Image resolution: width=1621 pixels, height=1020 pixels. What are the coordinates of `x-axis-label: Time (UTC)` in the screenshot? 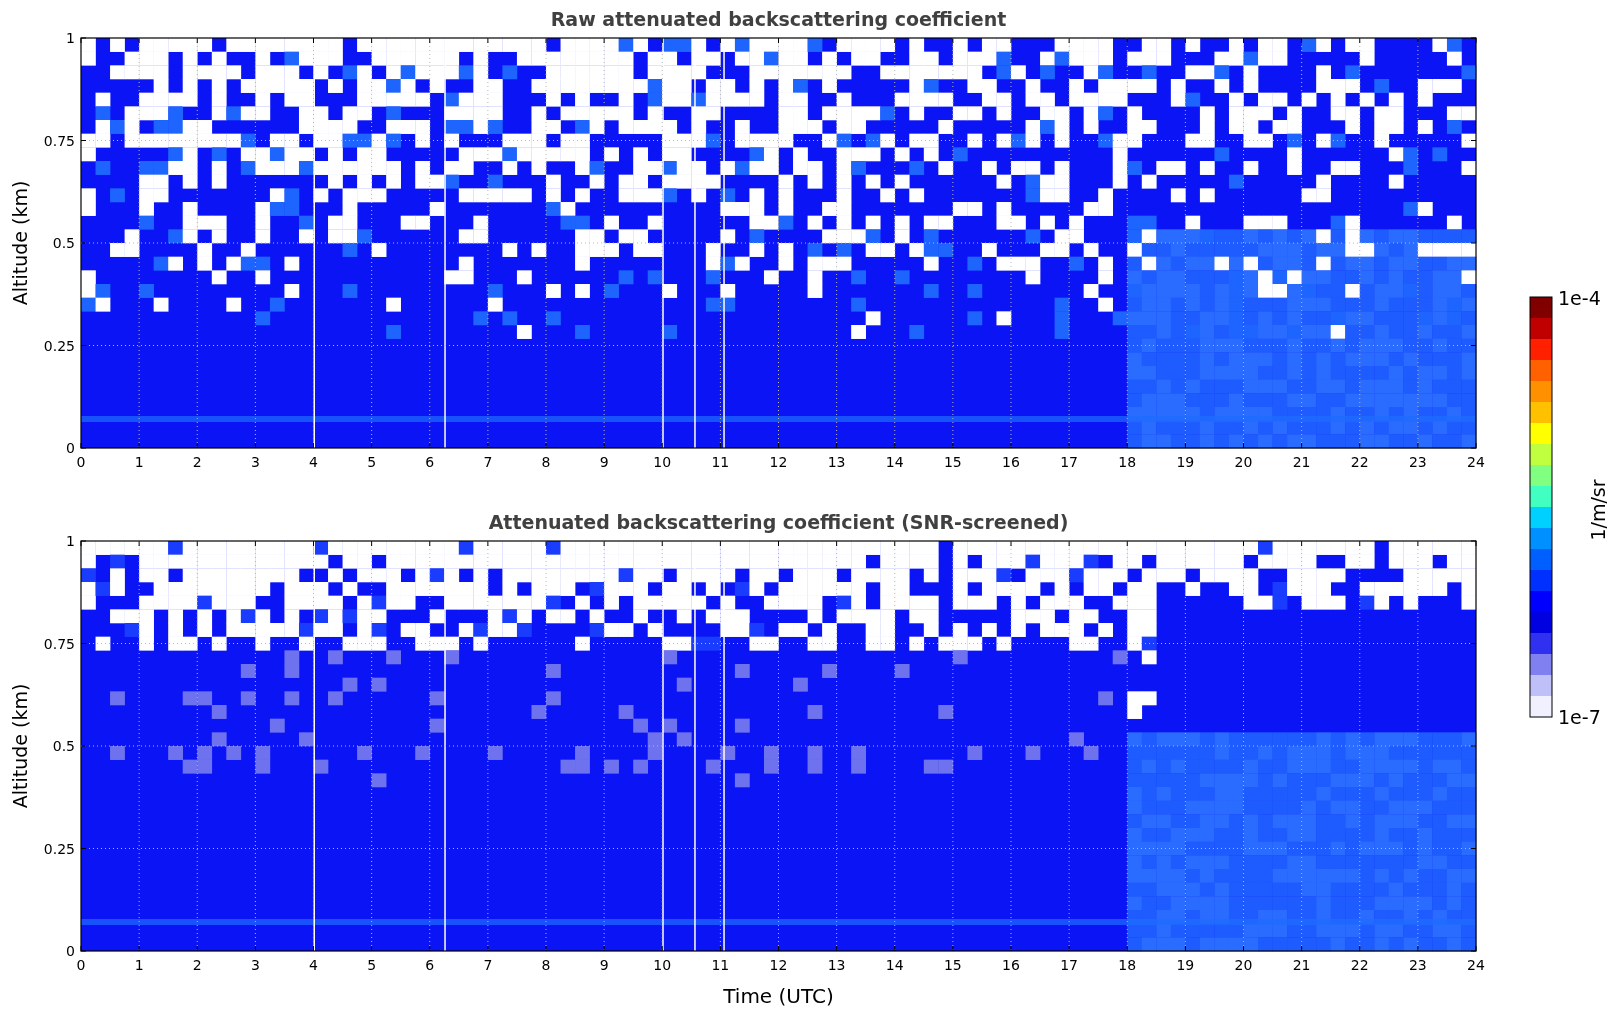 It's located at (778, 996).